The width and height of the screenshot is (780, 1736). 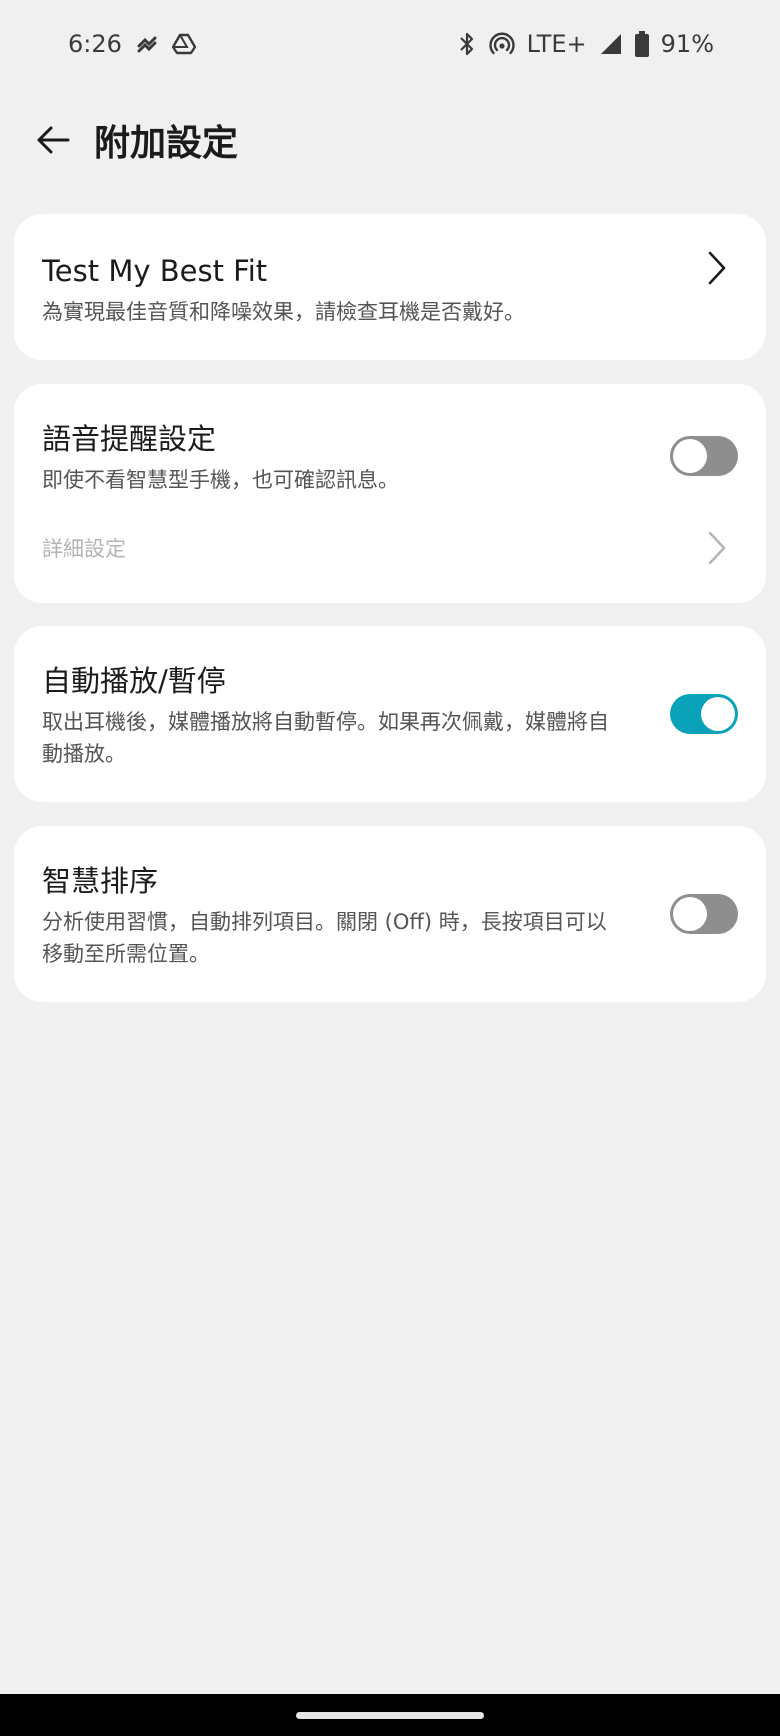 I want to click on network-type: LTE+, so click(x=556, y=44).